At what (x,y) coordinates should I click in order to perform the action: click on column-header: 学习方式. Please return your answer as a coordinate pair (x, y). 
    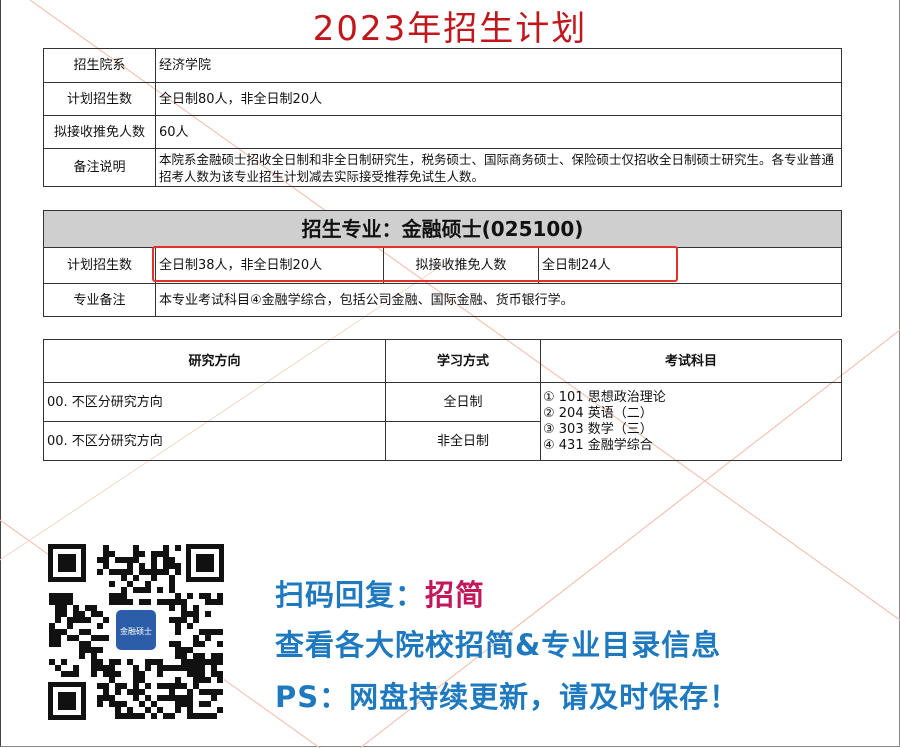
    Looking at the image, I should click on (463, 361).